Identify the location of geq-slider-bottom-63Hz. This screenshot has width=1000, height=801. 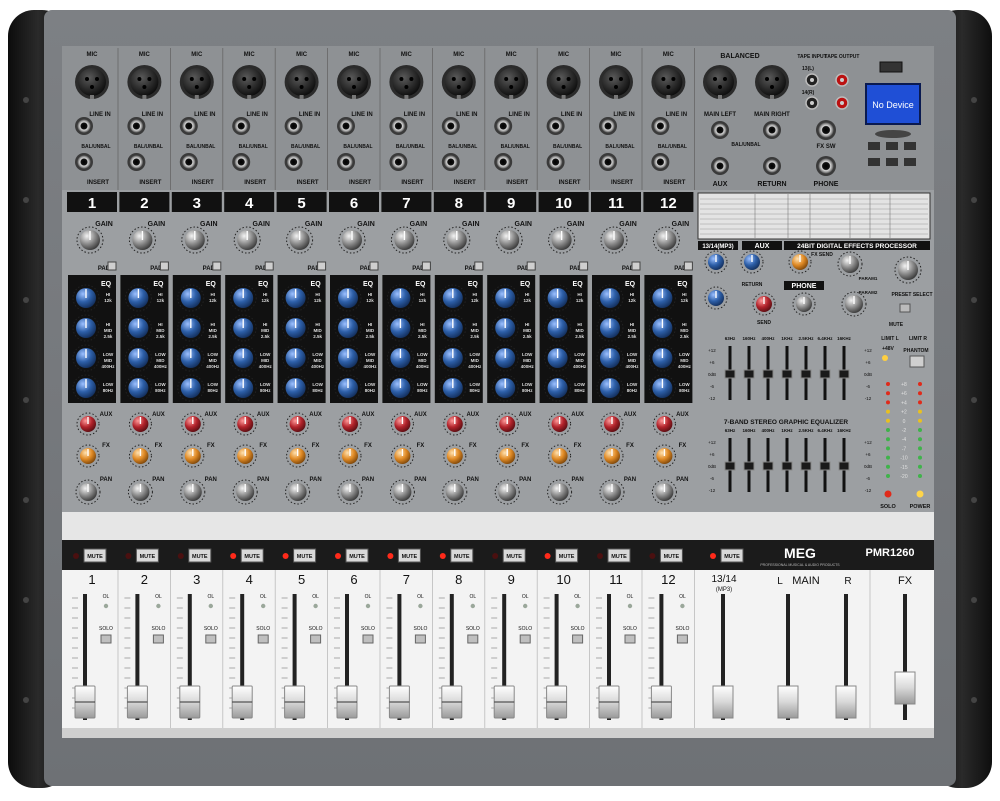
(730, 466).